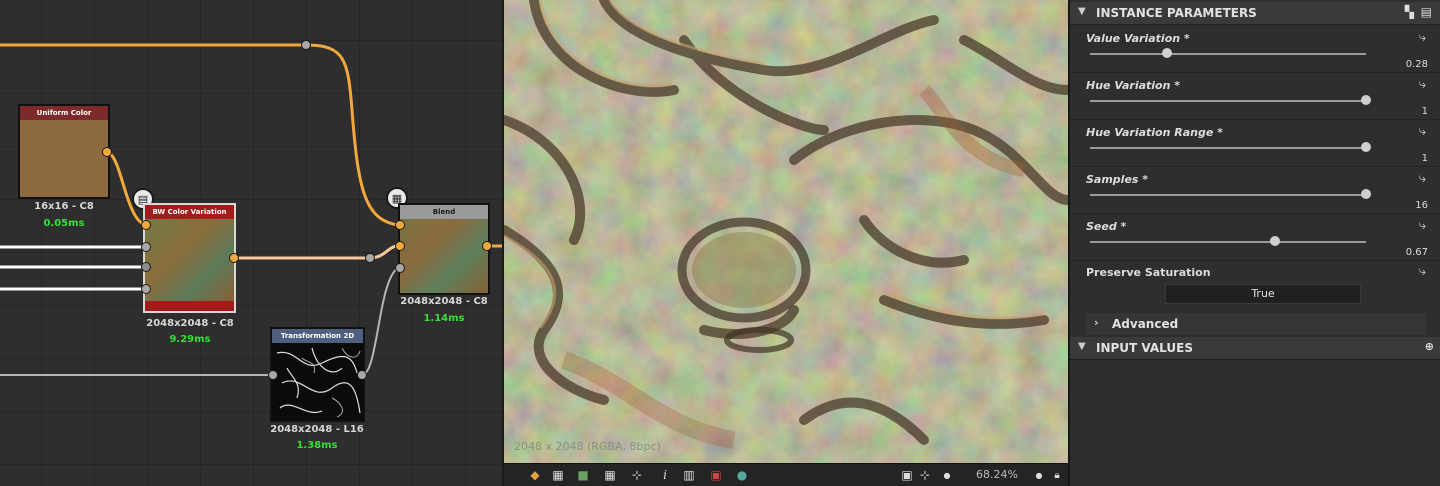 The image size is (1440, 486). Describe the element at coordinates (64, 223) in the screenshot. I see `node-time: 0.05ms` at that location.